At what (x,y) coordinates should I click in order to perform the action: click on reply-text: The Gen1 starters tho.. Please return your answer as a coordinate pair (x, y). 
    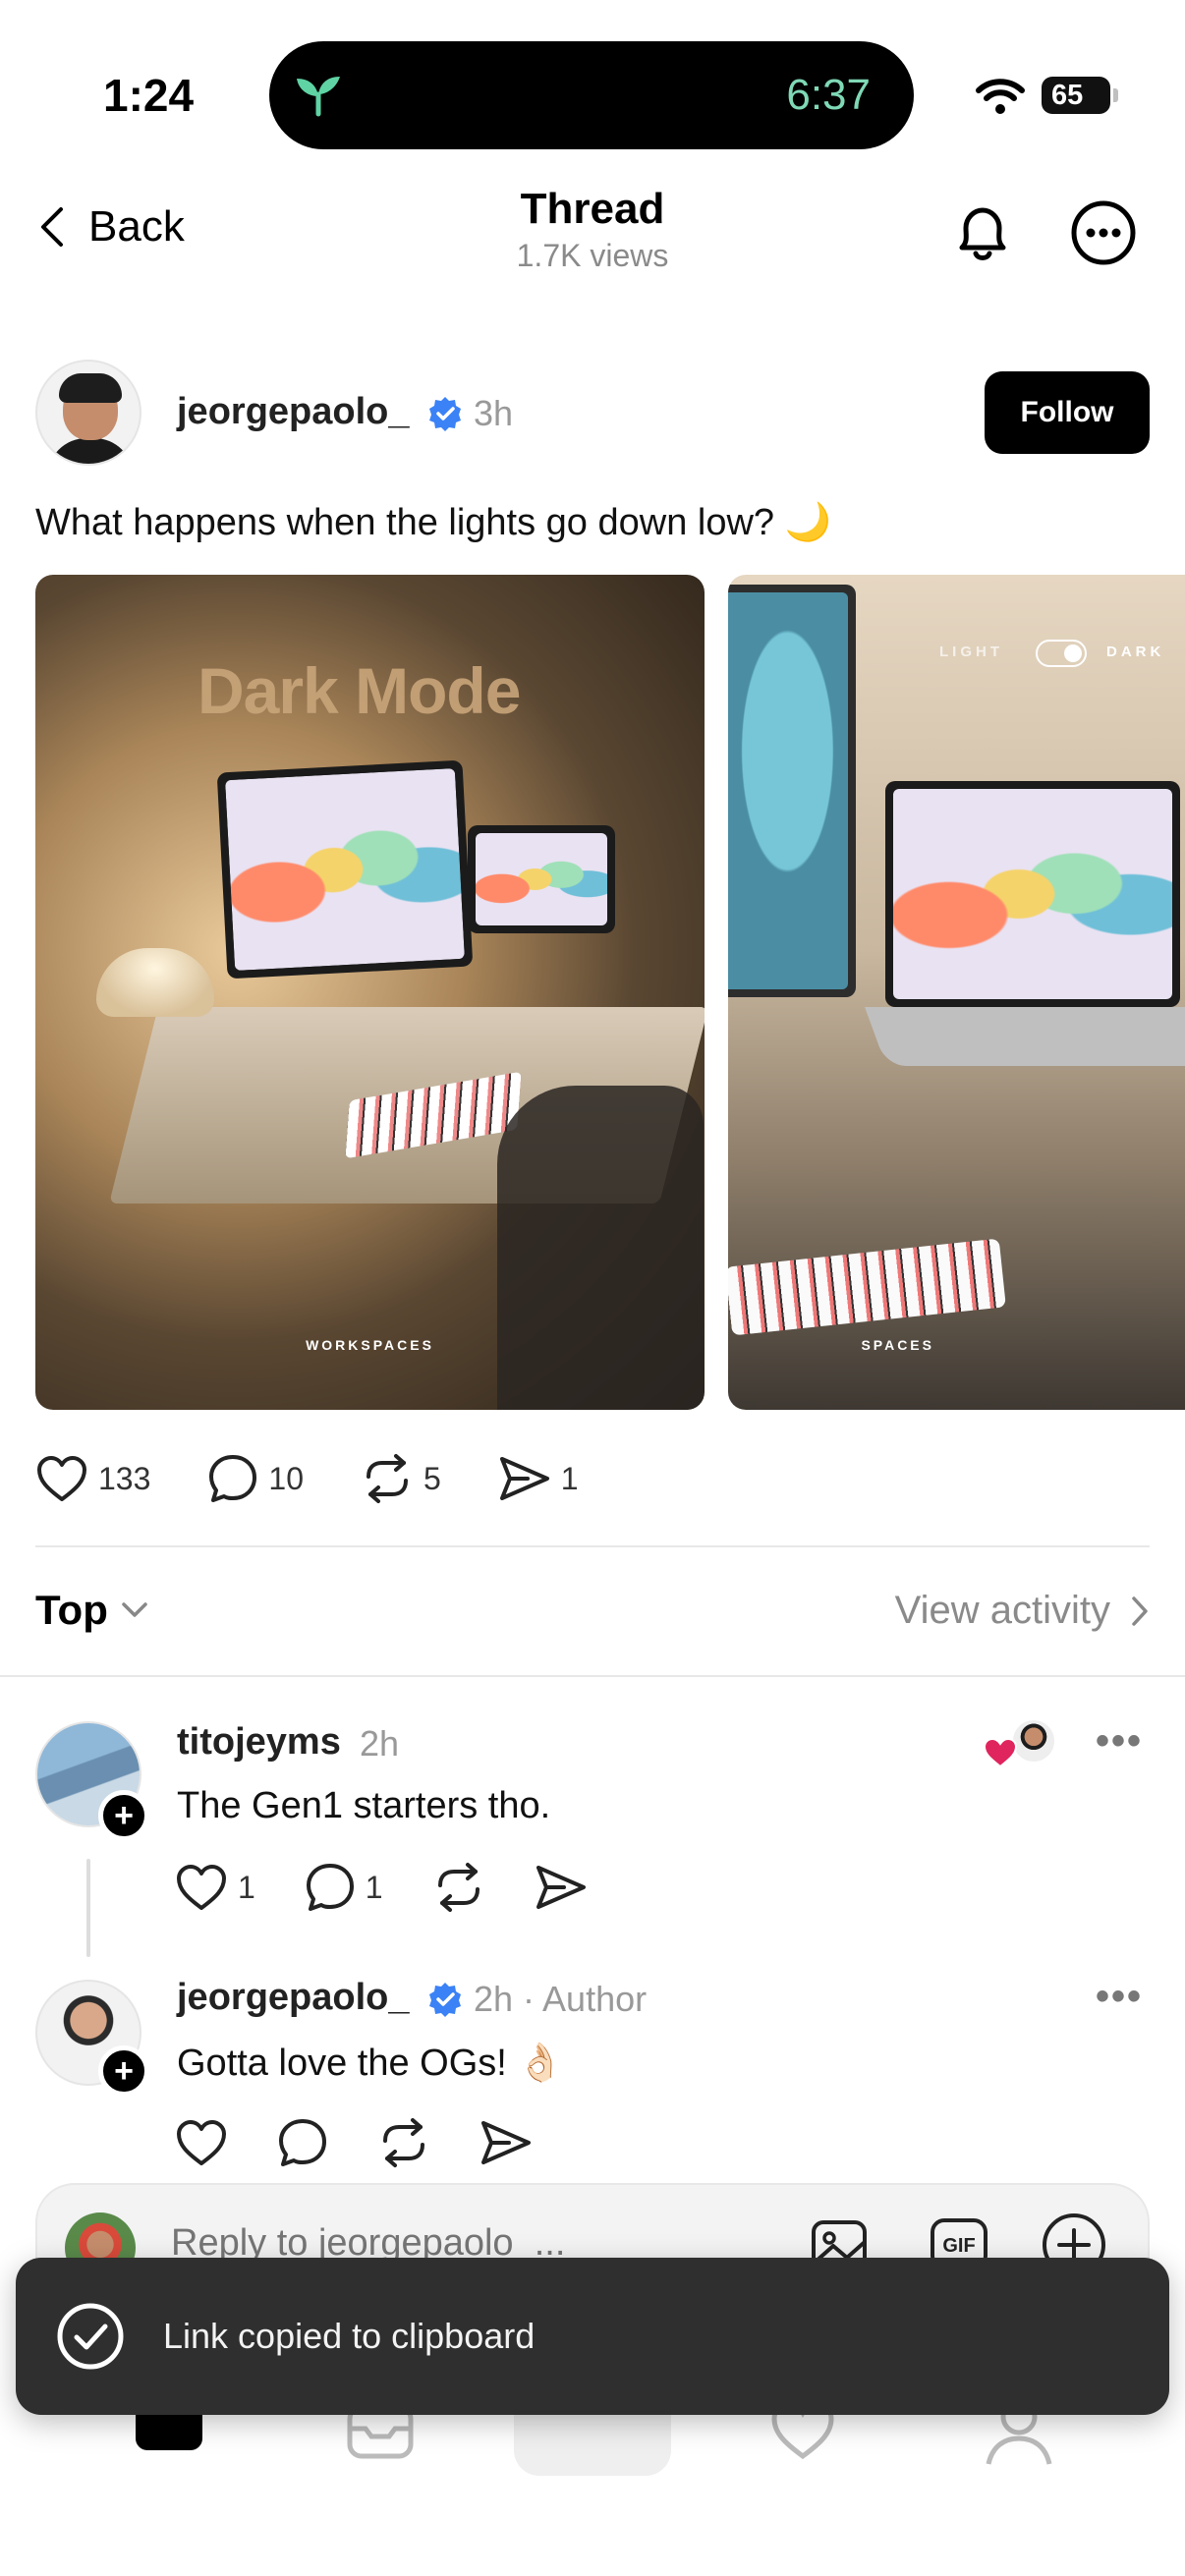
    Looking at the image, I should click on (364, 1805).